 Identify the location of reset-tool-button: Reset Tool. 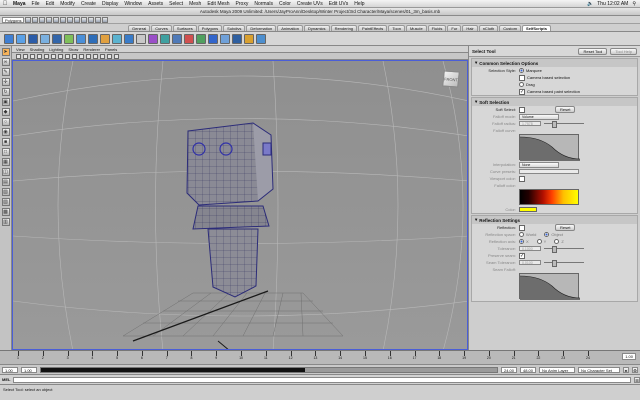
(593, 51).